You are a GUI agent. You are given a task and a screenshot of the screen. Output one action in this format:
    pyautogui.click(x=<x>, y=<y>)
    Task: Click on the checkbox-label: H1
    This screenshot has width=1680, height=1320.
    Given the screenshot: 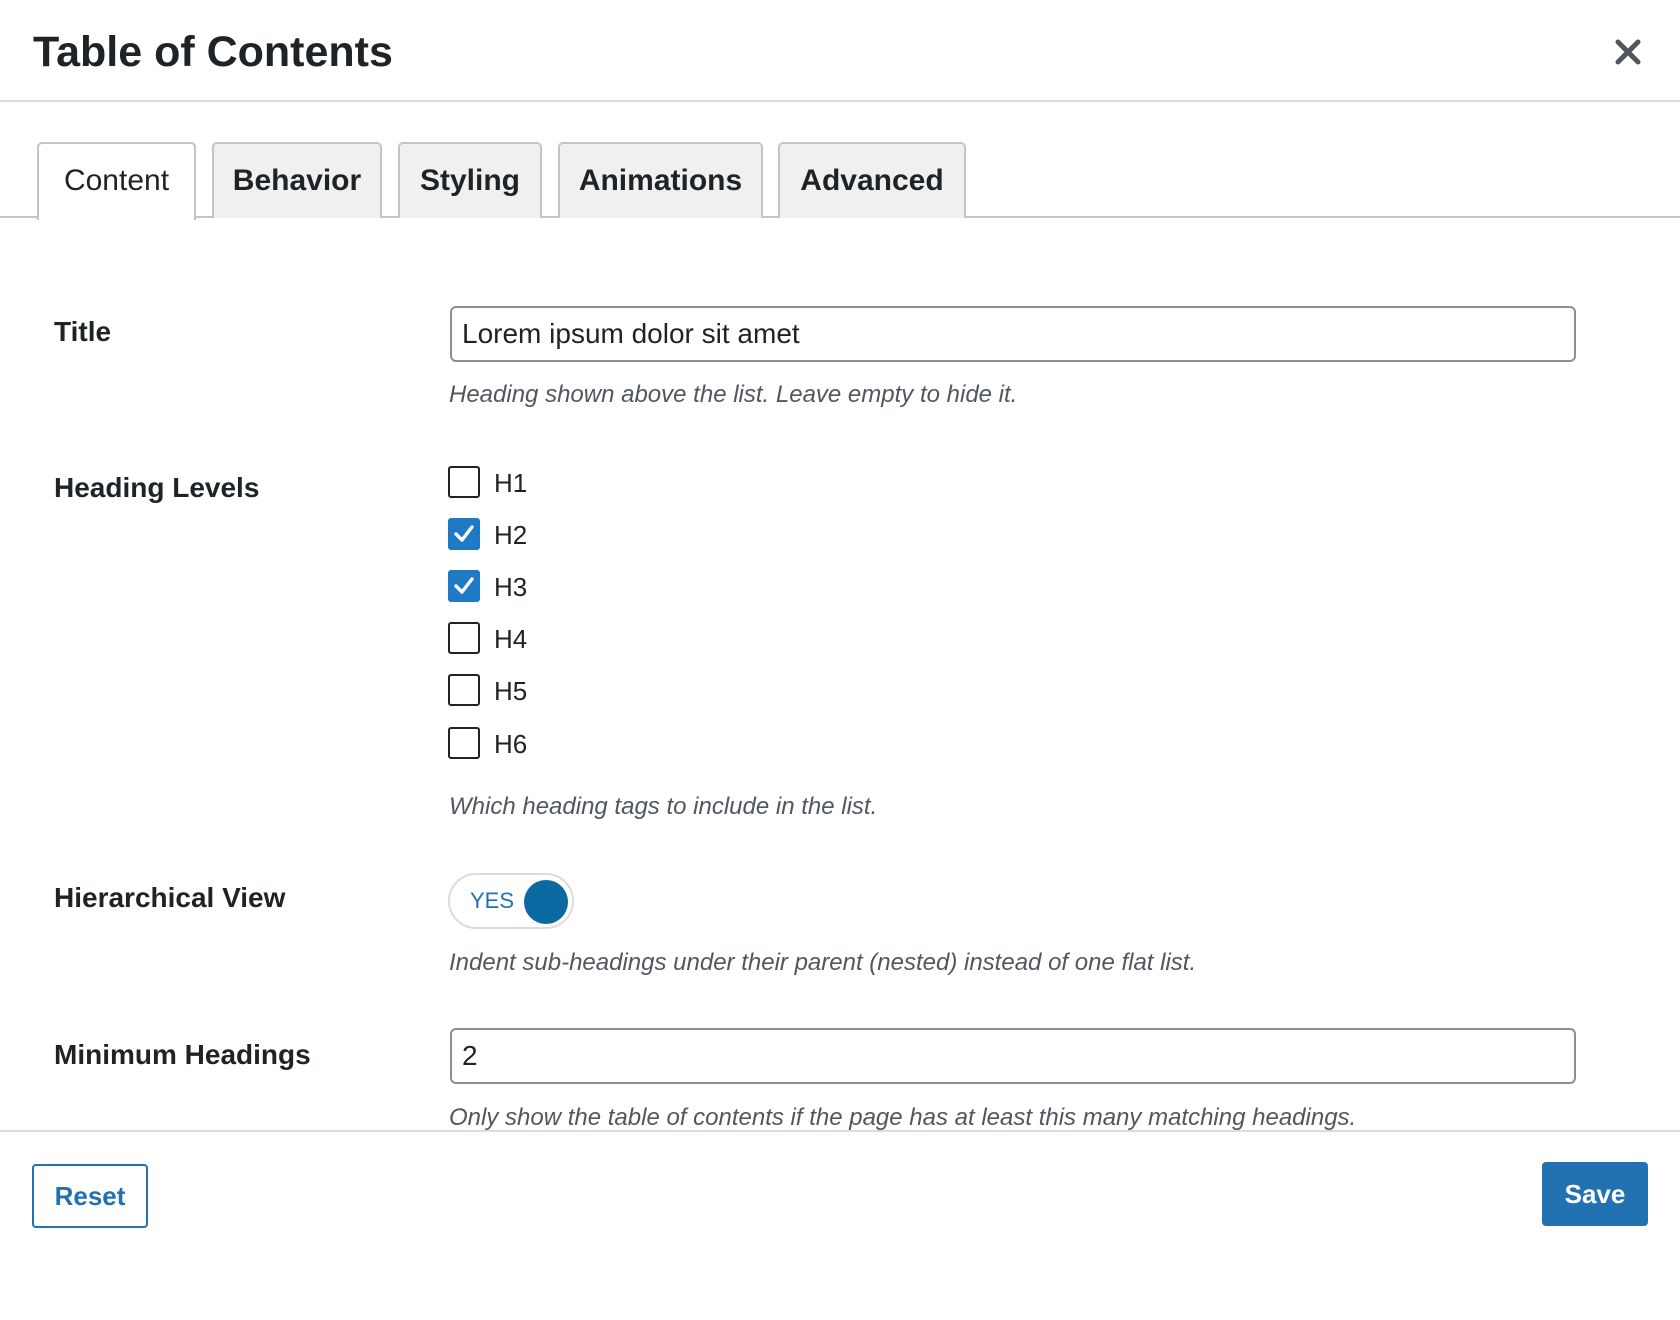 What is the action you would take?
    pyautogui.click(x=511, y=483)
    